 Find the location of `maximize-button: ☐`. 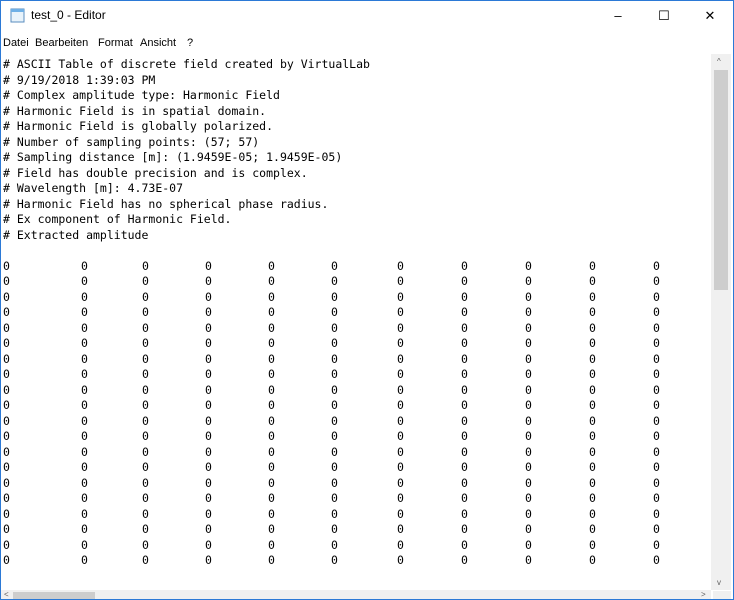

maximize-button: ☐ is located at coordinates (664, 15).